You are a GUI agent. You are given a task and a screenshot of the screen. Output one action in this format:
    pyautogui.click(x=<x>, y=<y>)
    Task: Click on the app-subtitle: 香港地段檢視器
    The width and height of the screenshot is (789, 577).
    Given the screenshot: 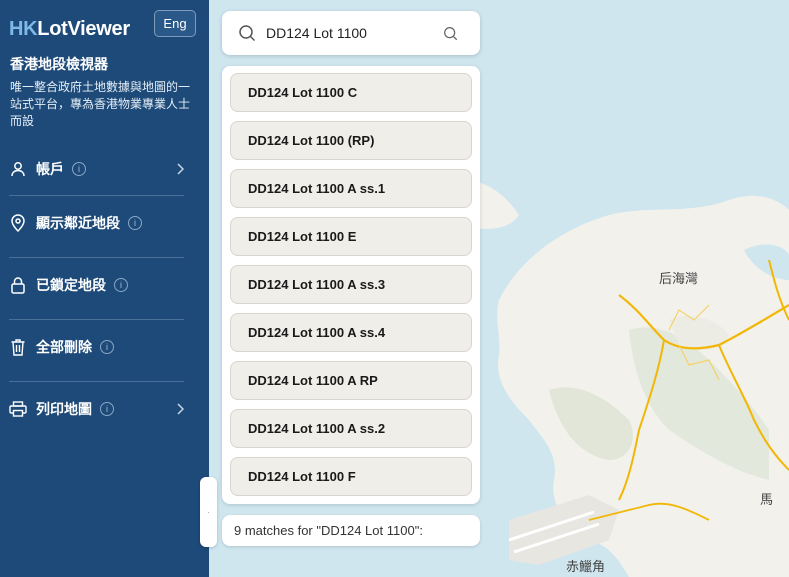 What is the action you would take?
    pyautogui.click(x=59, y=65)
    